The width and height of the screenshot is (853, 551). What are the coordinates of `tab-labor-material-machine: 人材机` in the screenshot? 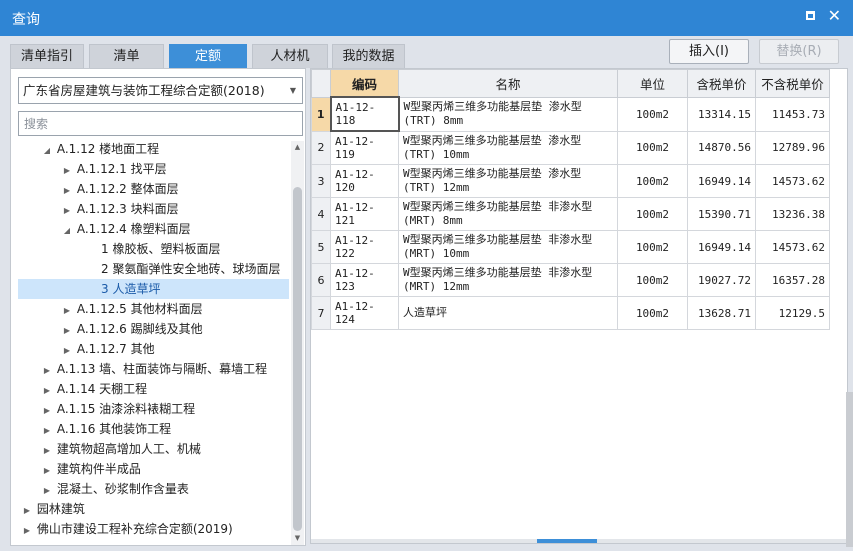 It's located at (290, 56).